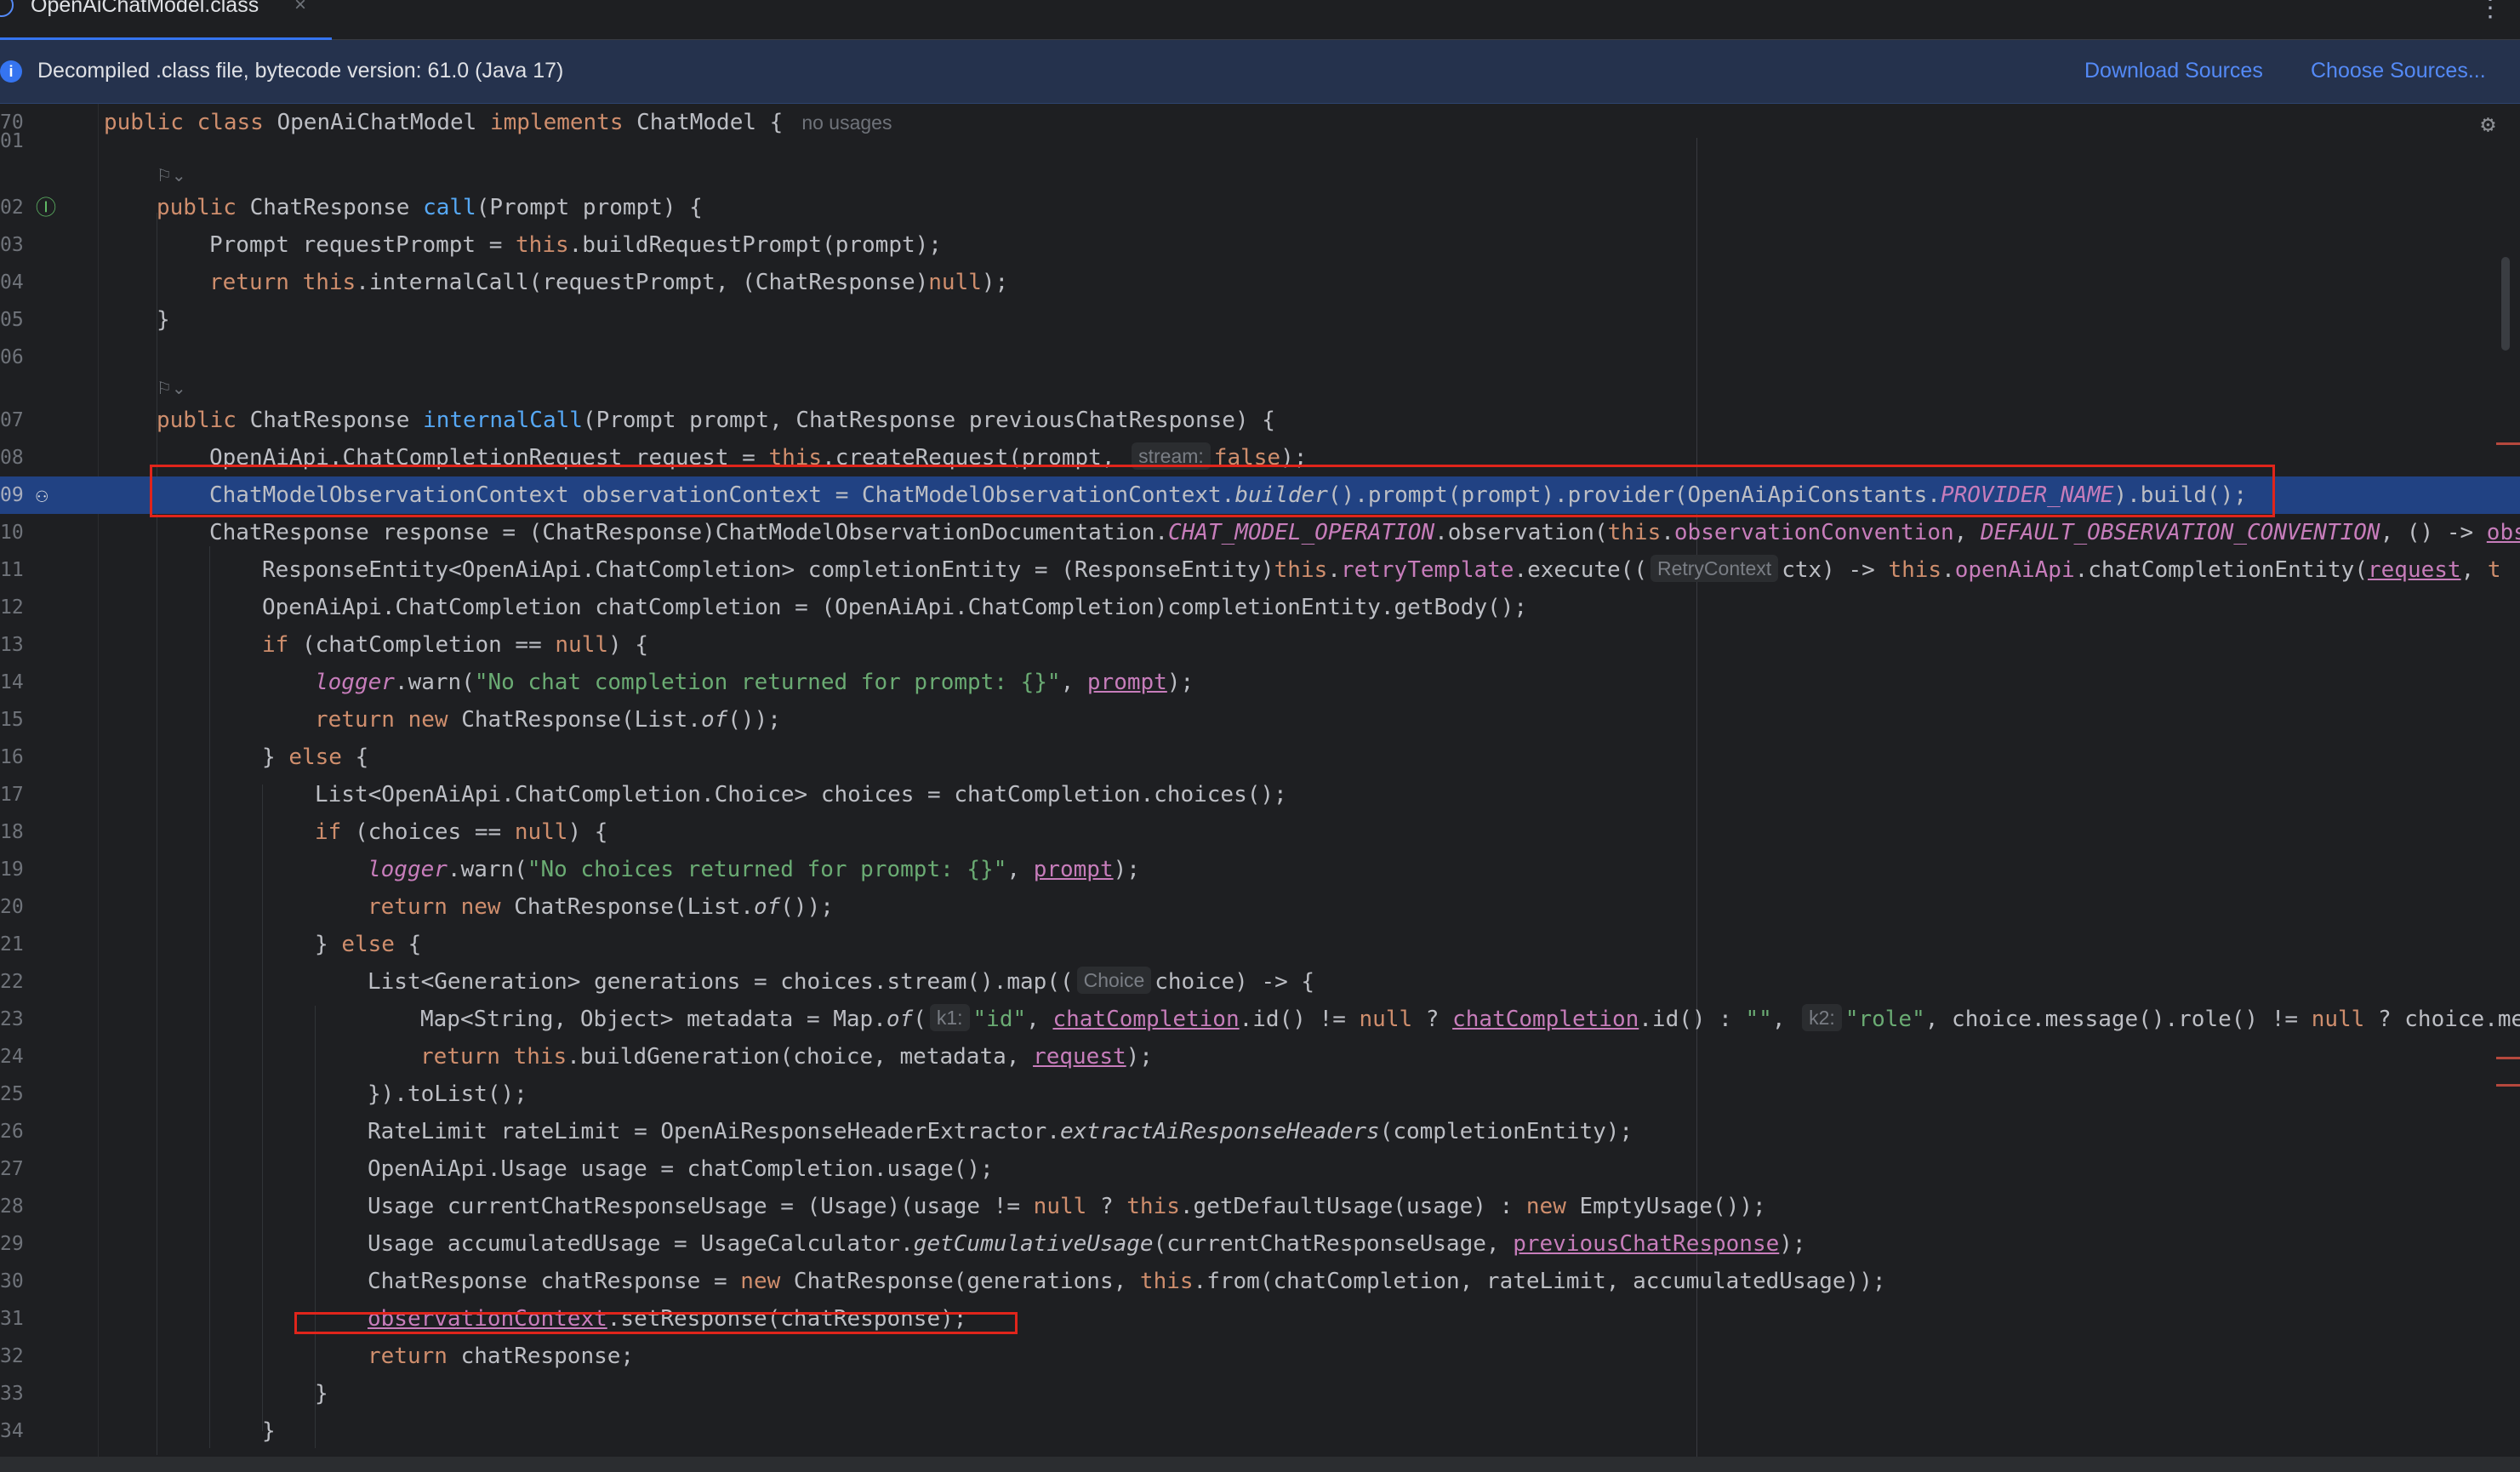 The image size is (2520, 1472). What do you see at coordinates (300, 8) in the screenshot?
I see `close-icon: ×` at bounding box center [300, 8].